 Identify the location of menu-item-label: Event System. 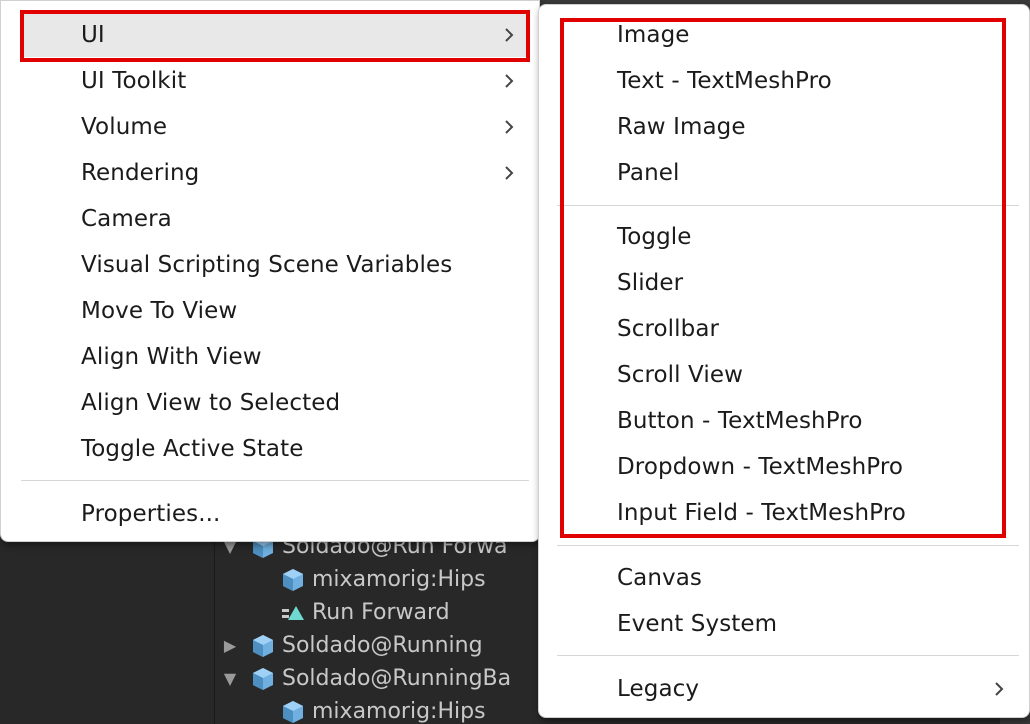
(697, 624).